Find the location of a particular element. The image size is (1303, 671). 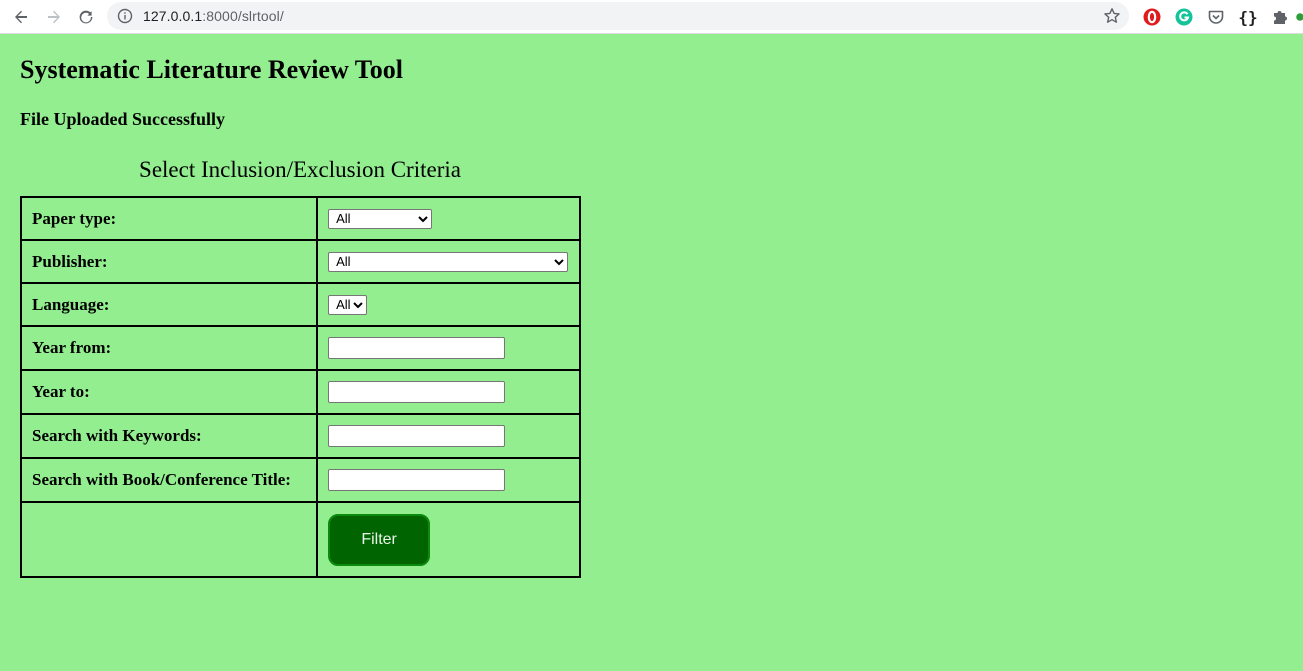

url-path: :8000/slrtool/ is located at coordinates (243, 16).